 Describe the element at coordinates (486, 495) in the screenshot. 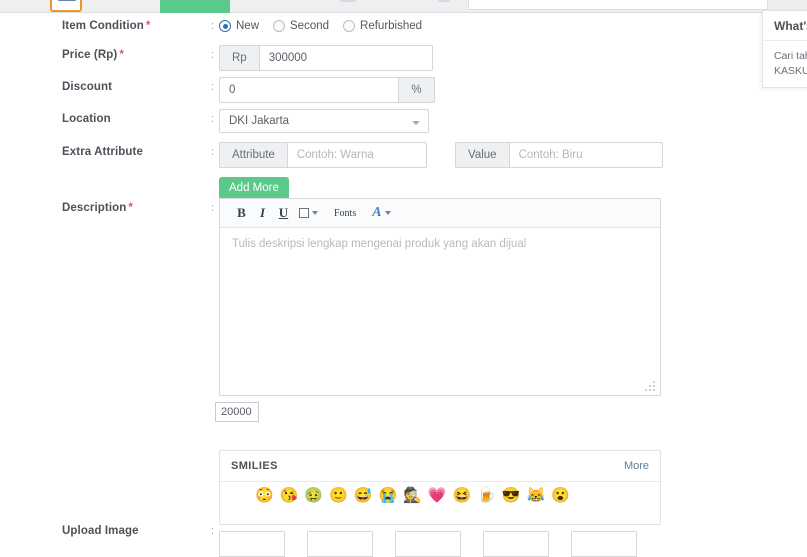

I see `smiley-cendol: 🍺` at that location.